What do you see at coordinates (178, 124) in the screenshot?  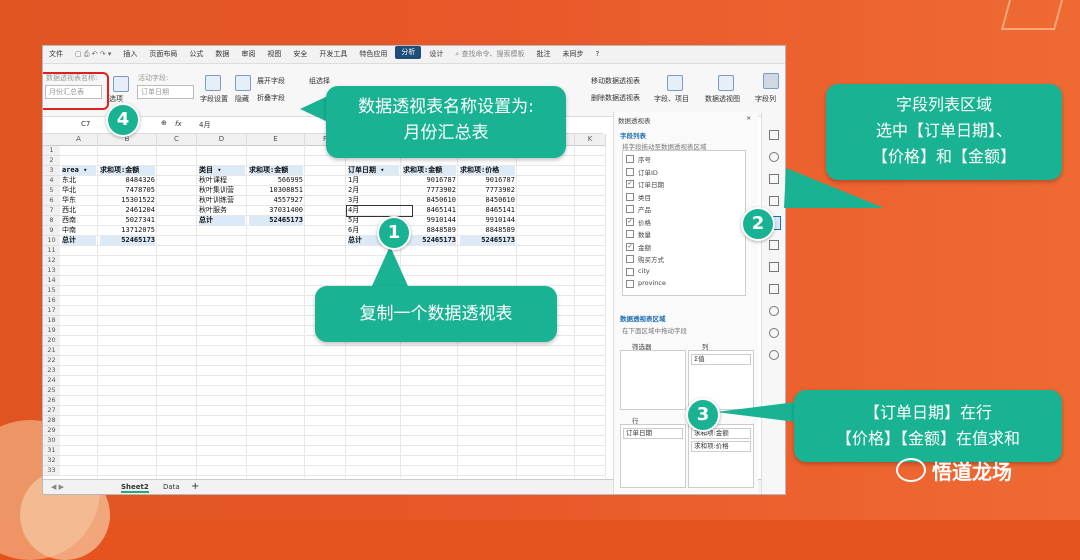 I see `fx-label: fx` at bounding box center [178, 124].